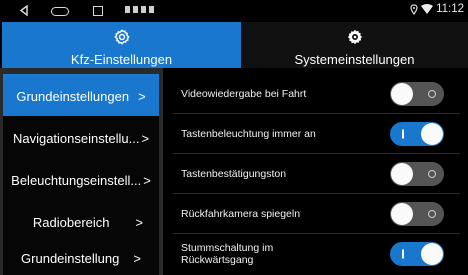 This screenshot has height=275, width=468. Describe the element at coordinates (121, 59) in the screenshot. I see `tab-label: Kfz-Einstellungen` at that location.